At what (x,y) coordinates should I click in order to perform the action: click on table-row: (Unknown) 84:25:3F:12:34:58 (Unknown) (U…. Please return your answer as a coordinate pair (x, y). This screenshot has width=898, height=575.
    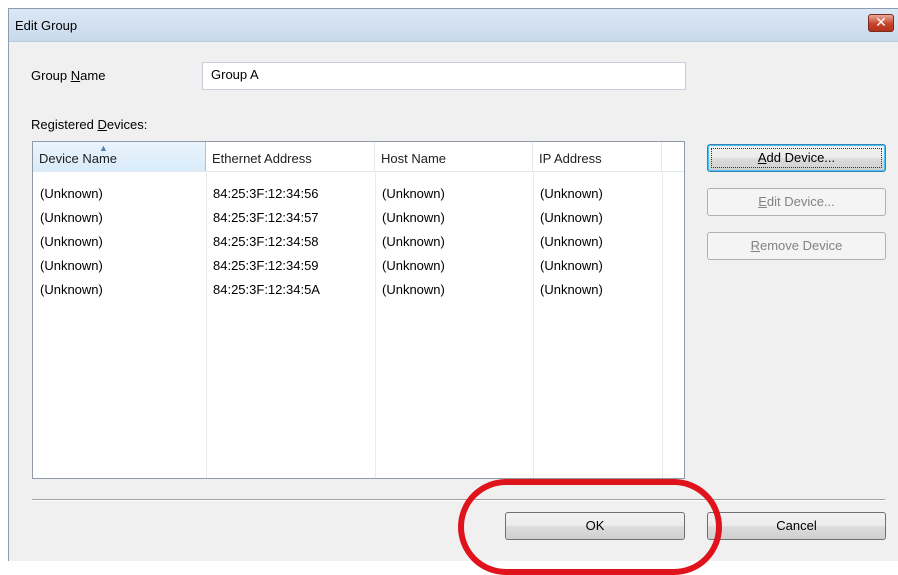
    Looking at the image, I should click on (358, 242).